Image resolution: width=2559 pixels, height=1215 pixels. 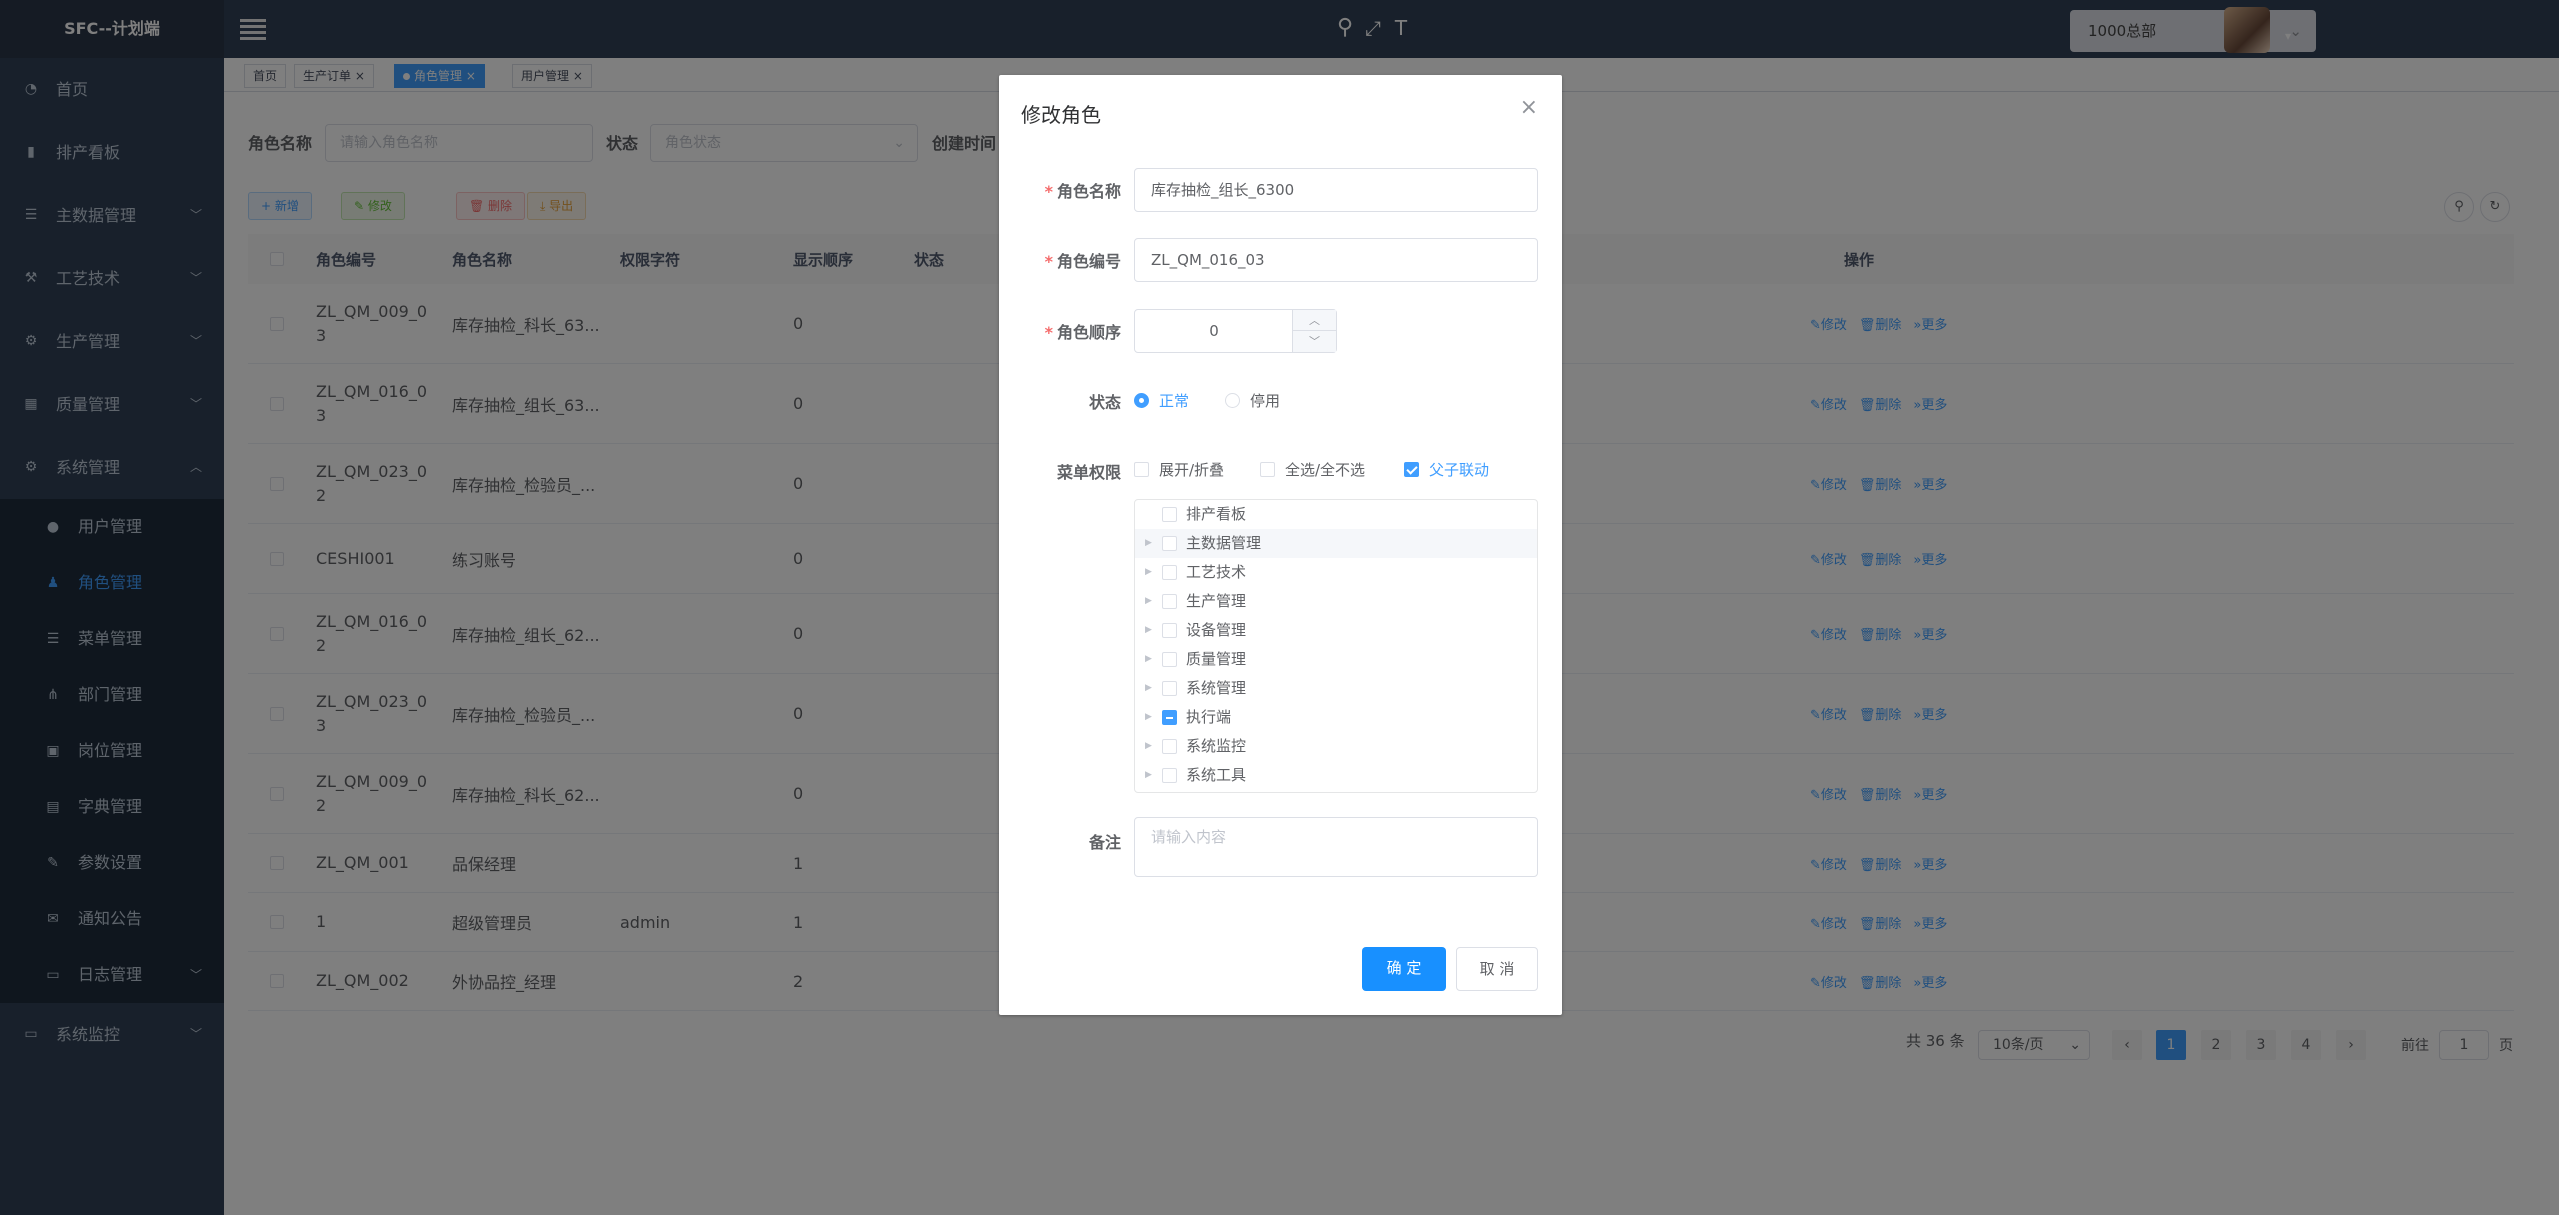 I want to click on parent-child-linkage-checkbox: 父子联动, so click(x=1446, y=469).